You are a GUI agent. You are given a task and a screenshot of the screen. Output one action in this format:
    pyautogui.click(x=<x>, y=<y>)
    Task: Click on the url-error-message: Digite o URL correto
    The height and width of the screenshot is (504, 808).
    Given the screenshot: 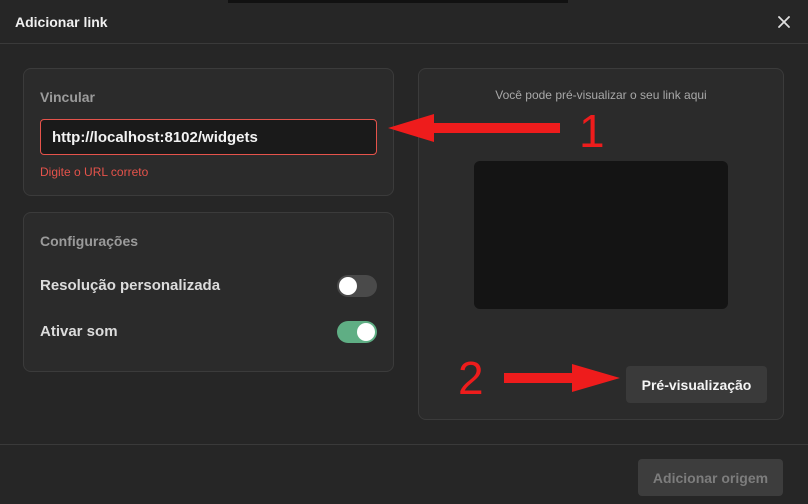 What is the action you would take?
    pyautogui.click(x=94, y=172)
    